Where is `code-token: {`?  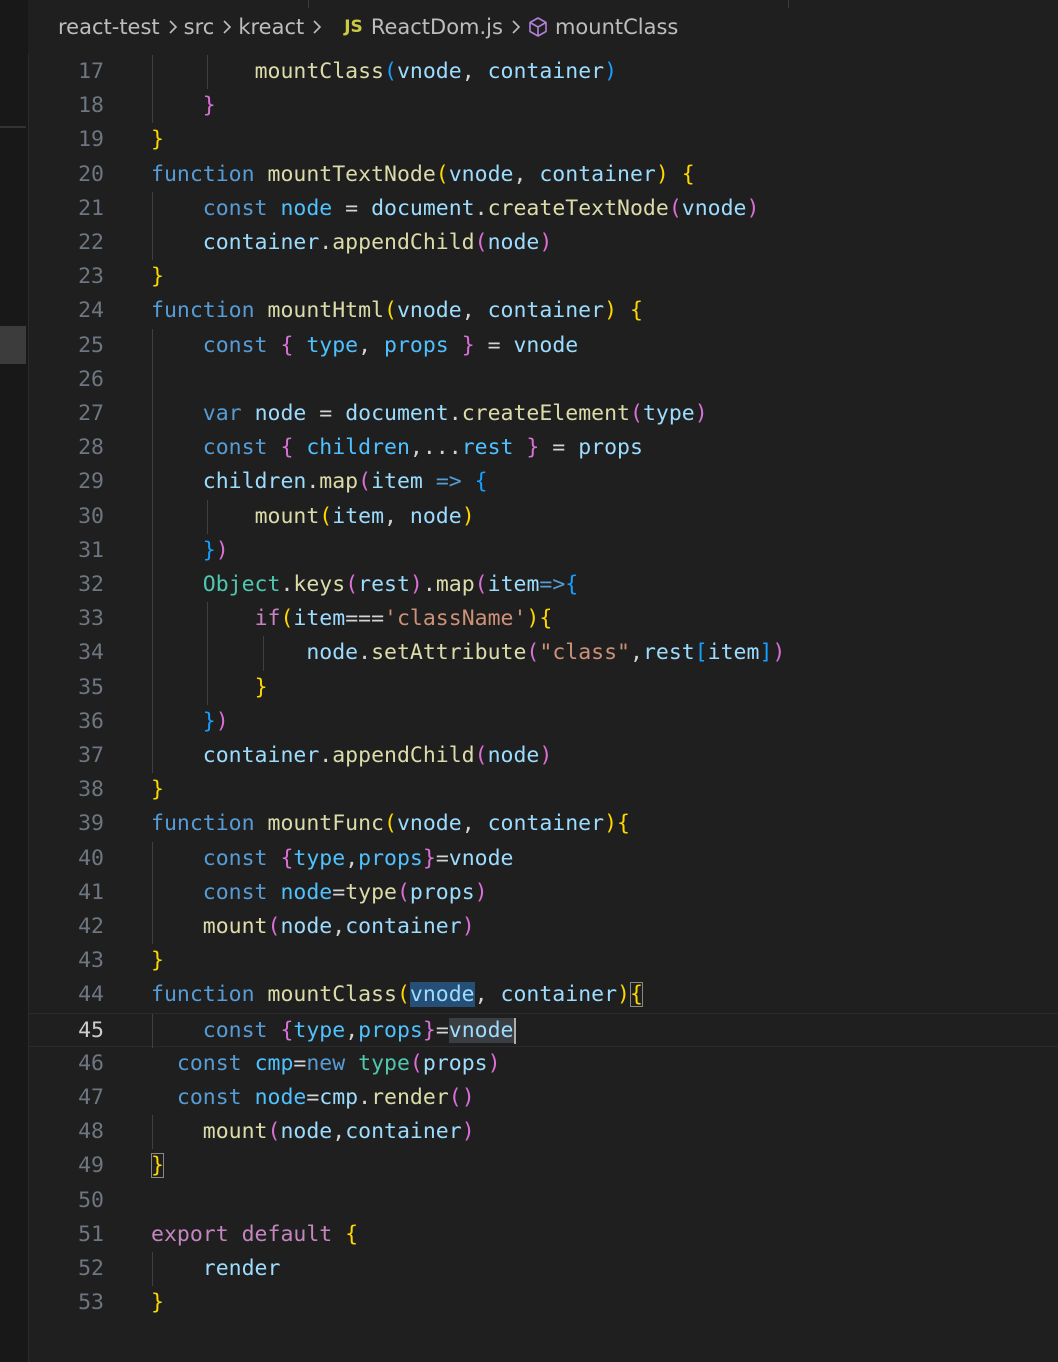 code-token: { is located at coordinates (623, 824).